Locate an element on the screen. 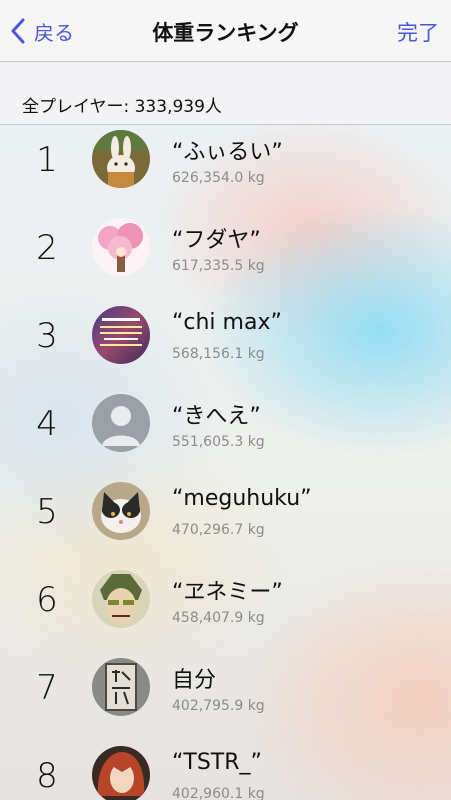  player-name: “フダヤ” is located at coordinates (216, 240).